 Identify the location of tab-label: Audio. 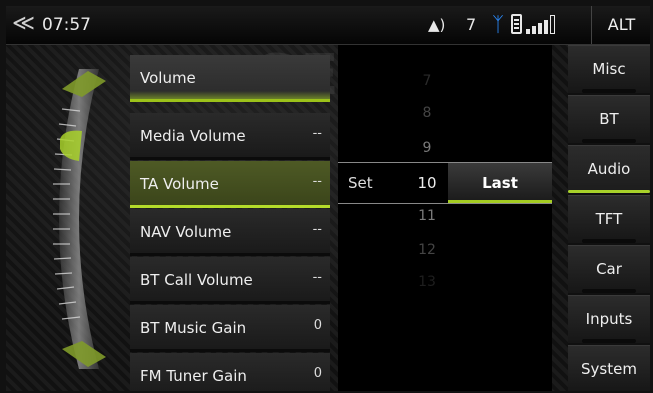
(609, 169).